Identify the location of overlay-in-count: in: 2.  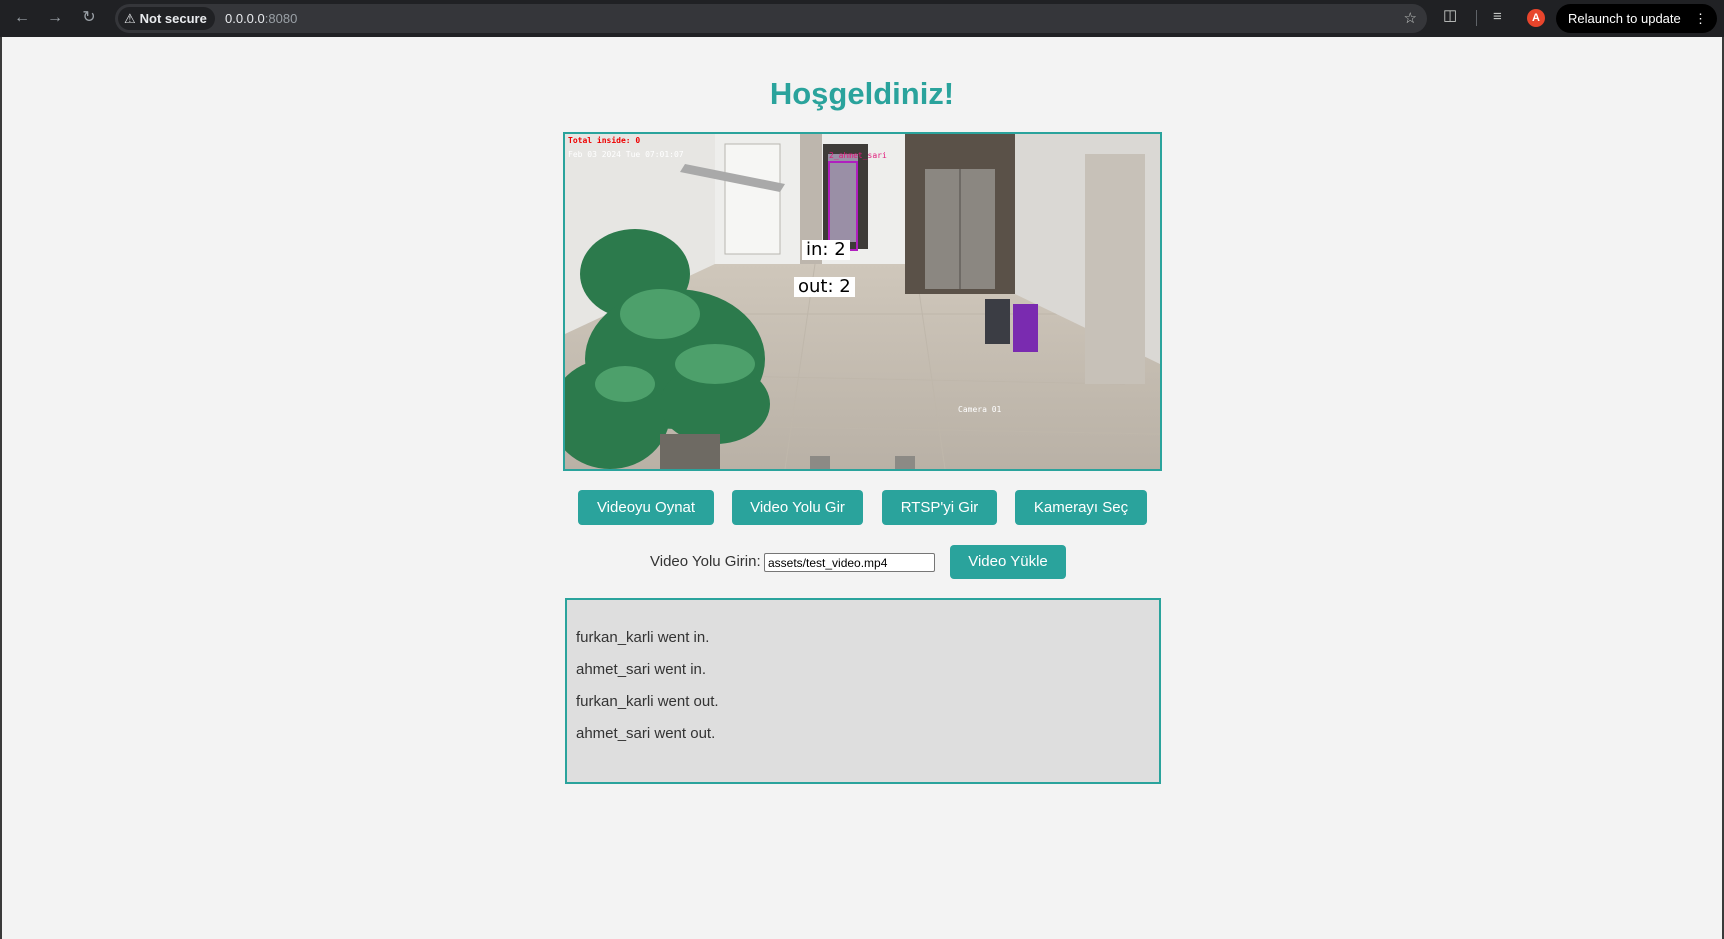
(826, 250).